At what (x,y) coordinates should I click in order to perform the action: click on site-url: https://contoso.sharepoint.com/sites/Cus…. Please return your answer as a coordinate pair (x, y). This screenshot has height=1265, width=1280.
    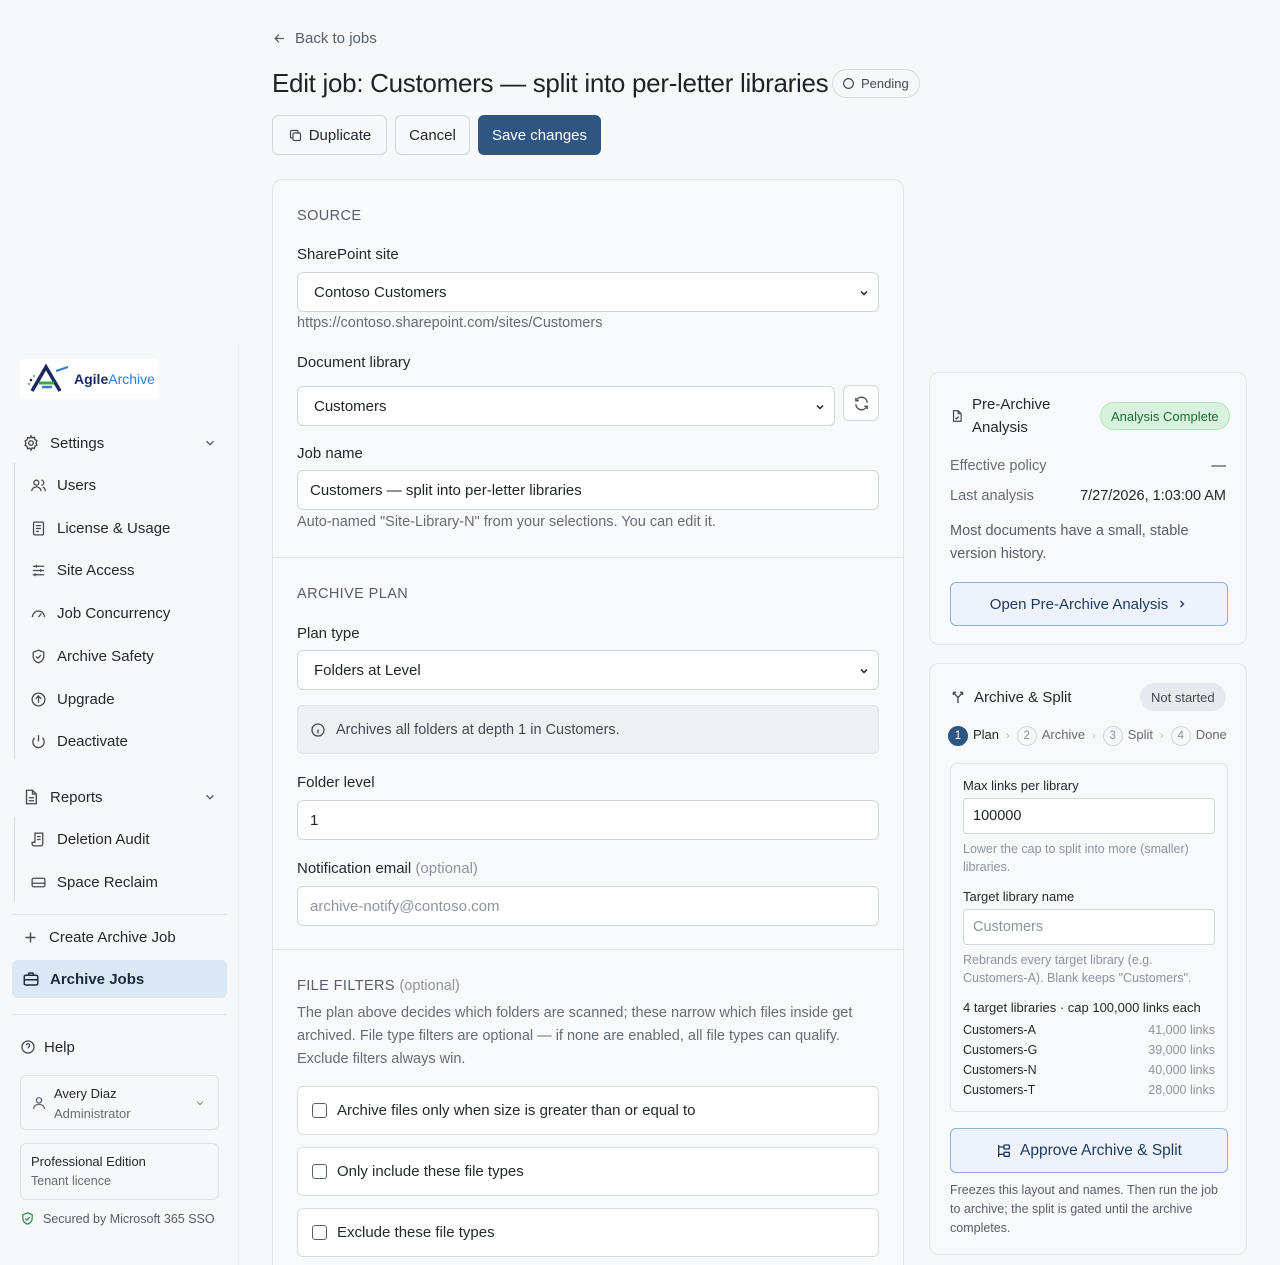
    Looking at the image, I should click on (450, 323).